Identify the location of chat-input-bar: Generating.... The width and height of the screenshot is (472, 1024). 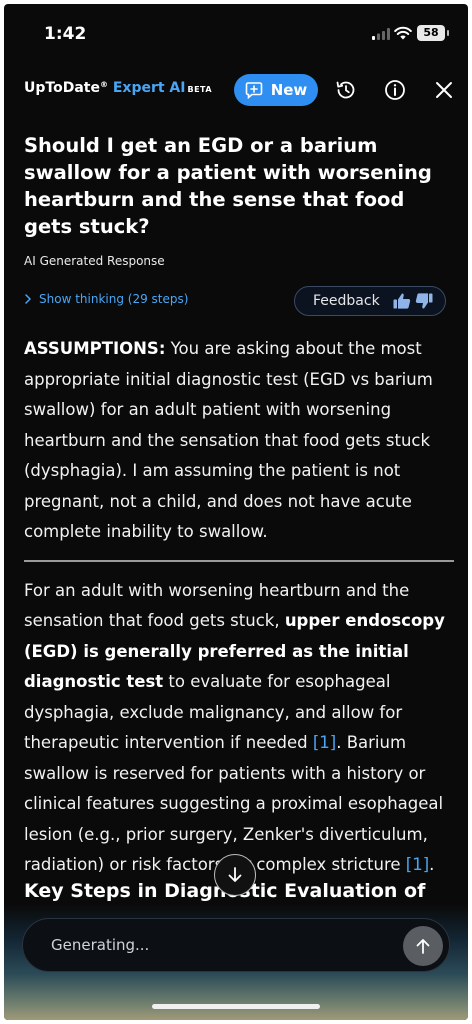
(236, 945).